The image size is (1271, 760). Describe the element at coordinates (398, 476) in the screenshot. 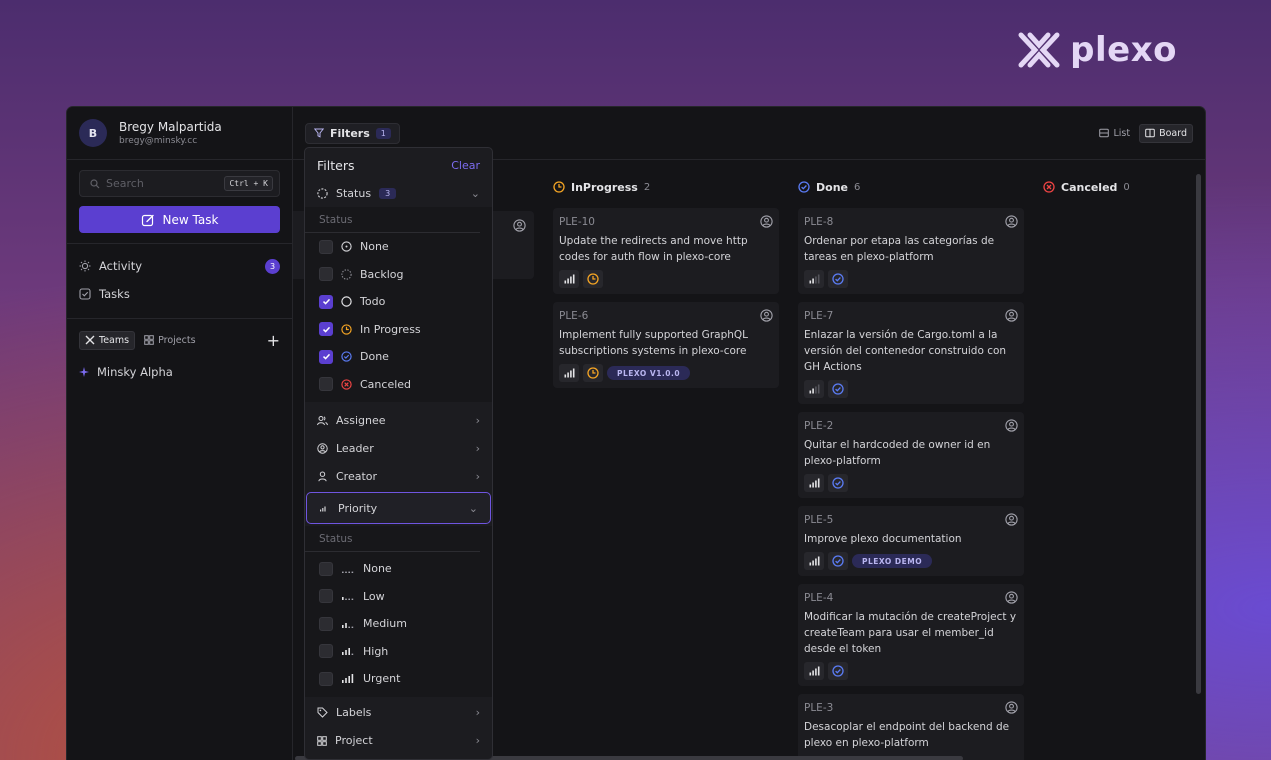

I see `filter-creator: Creator ›` at that location.